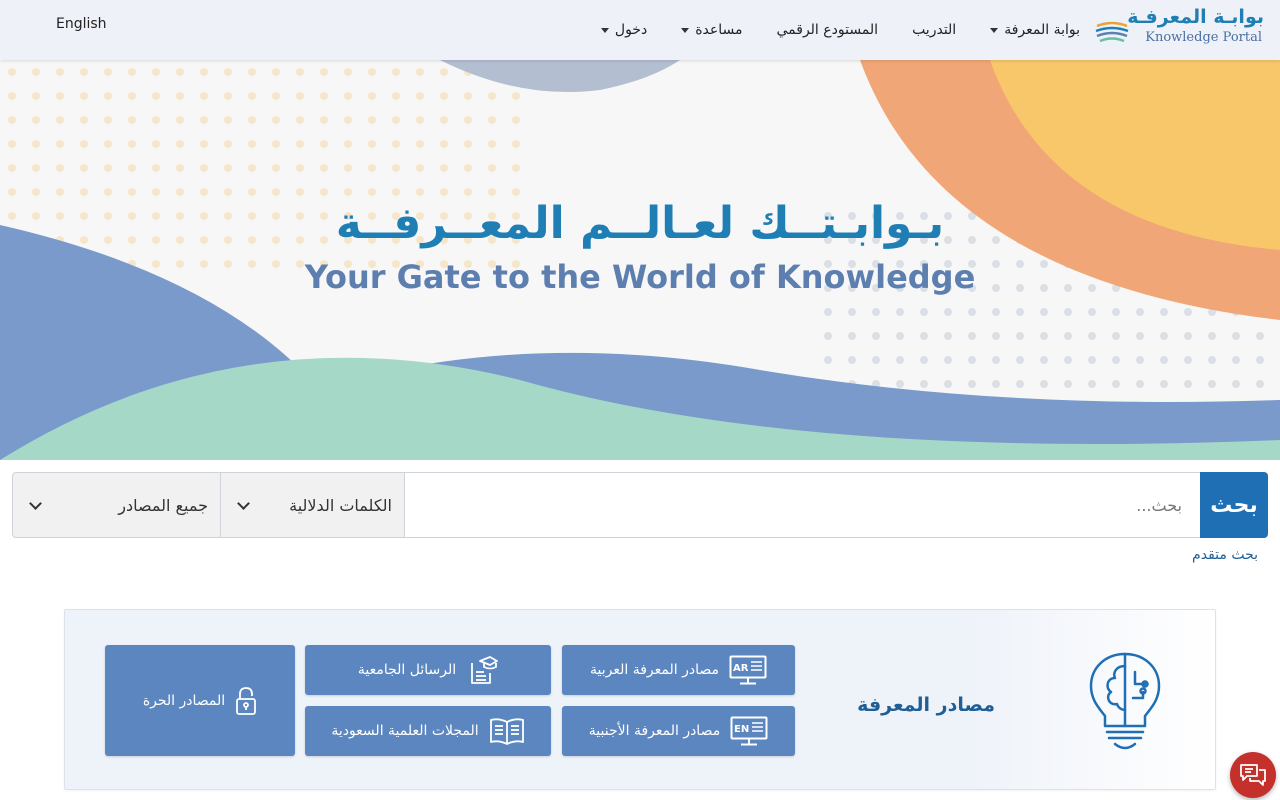 This screenshot has height=800, width=1280. I want to click on language-switch-link: English, so click(81, 24).